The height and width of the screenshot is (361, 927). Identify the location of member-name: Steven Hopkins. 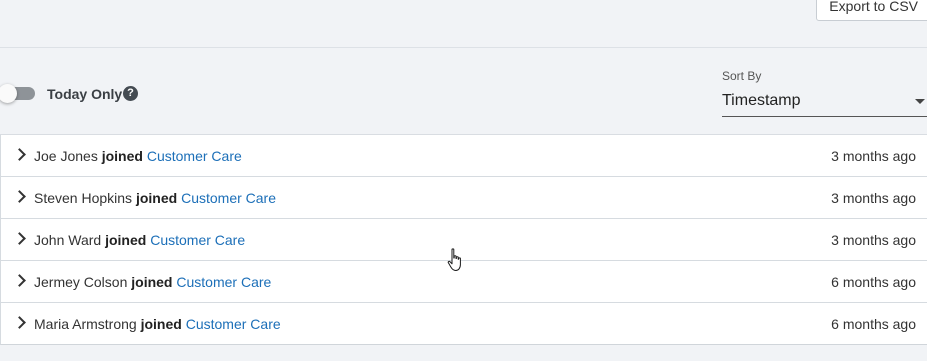
(83, 198).